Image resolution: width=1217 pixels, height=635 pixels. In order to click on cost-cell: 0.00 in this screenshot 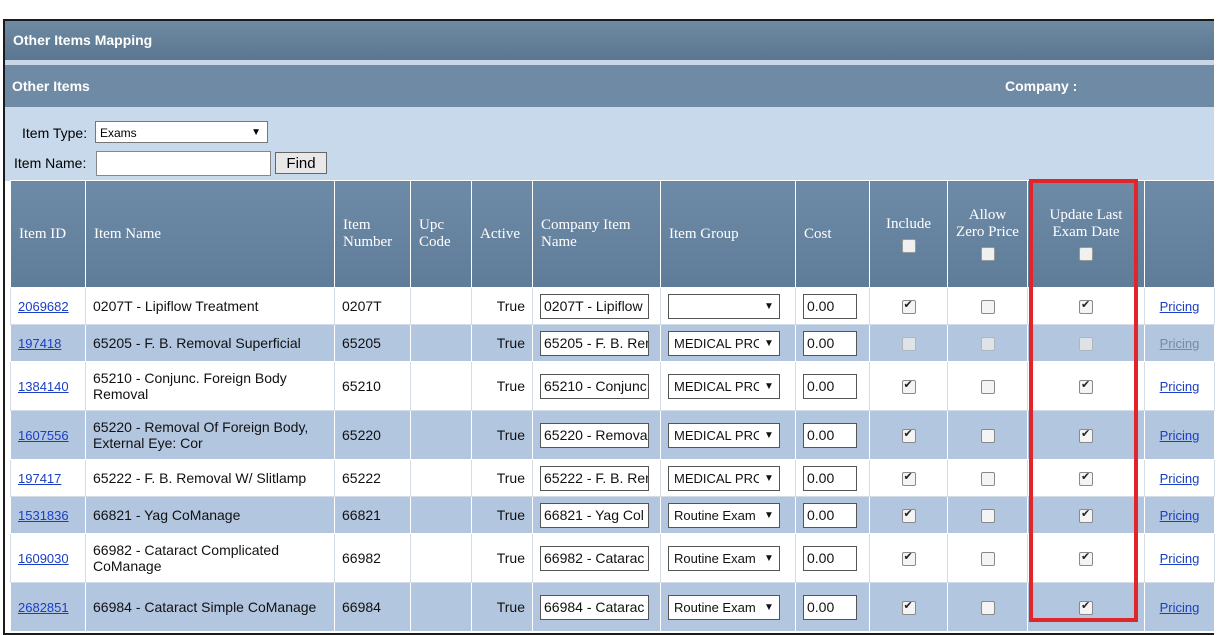, I will do `click(832, 343)`.